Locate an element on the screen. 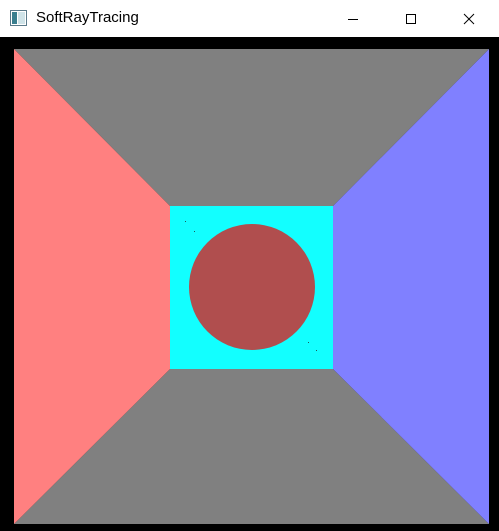  close-icon is located at coordinates (469, 19).